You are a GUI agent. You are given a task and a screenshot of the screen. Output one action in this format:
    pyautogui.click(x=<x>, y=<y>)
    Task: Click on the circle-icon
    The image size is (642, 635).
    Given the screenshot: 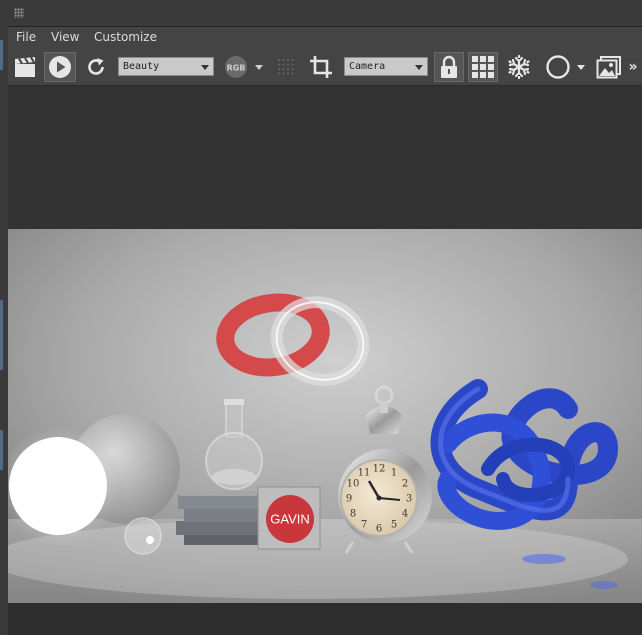 What is the action you would take?
    pyautogui.click(x=558, y=67)
    